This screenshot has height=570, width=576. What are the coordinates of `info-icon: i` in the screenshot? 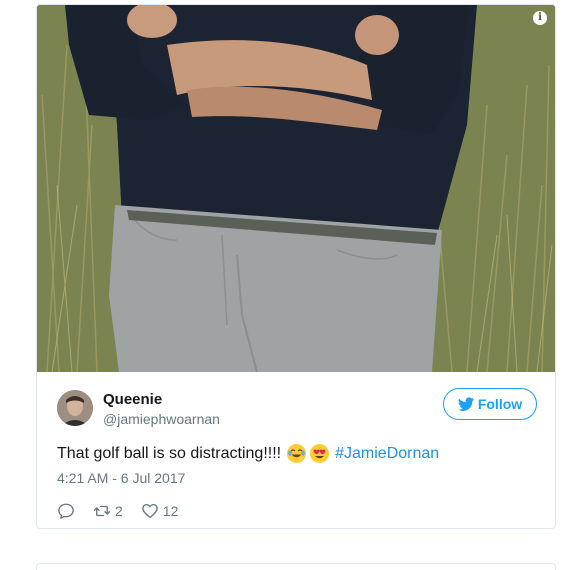 It's located at (540, 18).